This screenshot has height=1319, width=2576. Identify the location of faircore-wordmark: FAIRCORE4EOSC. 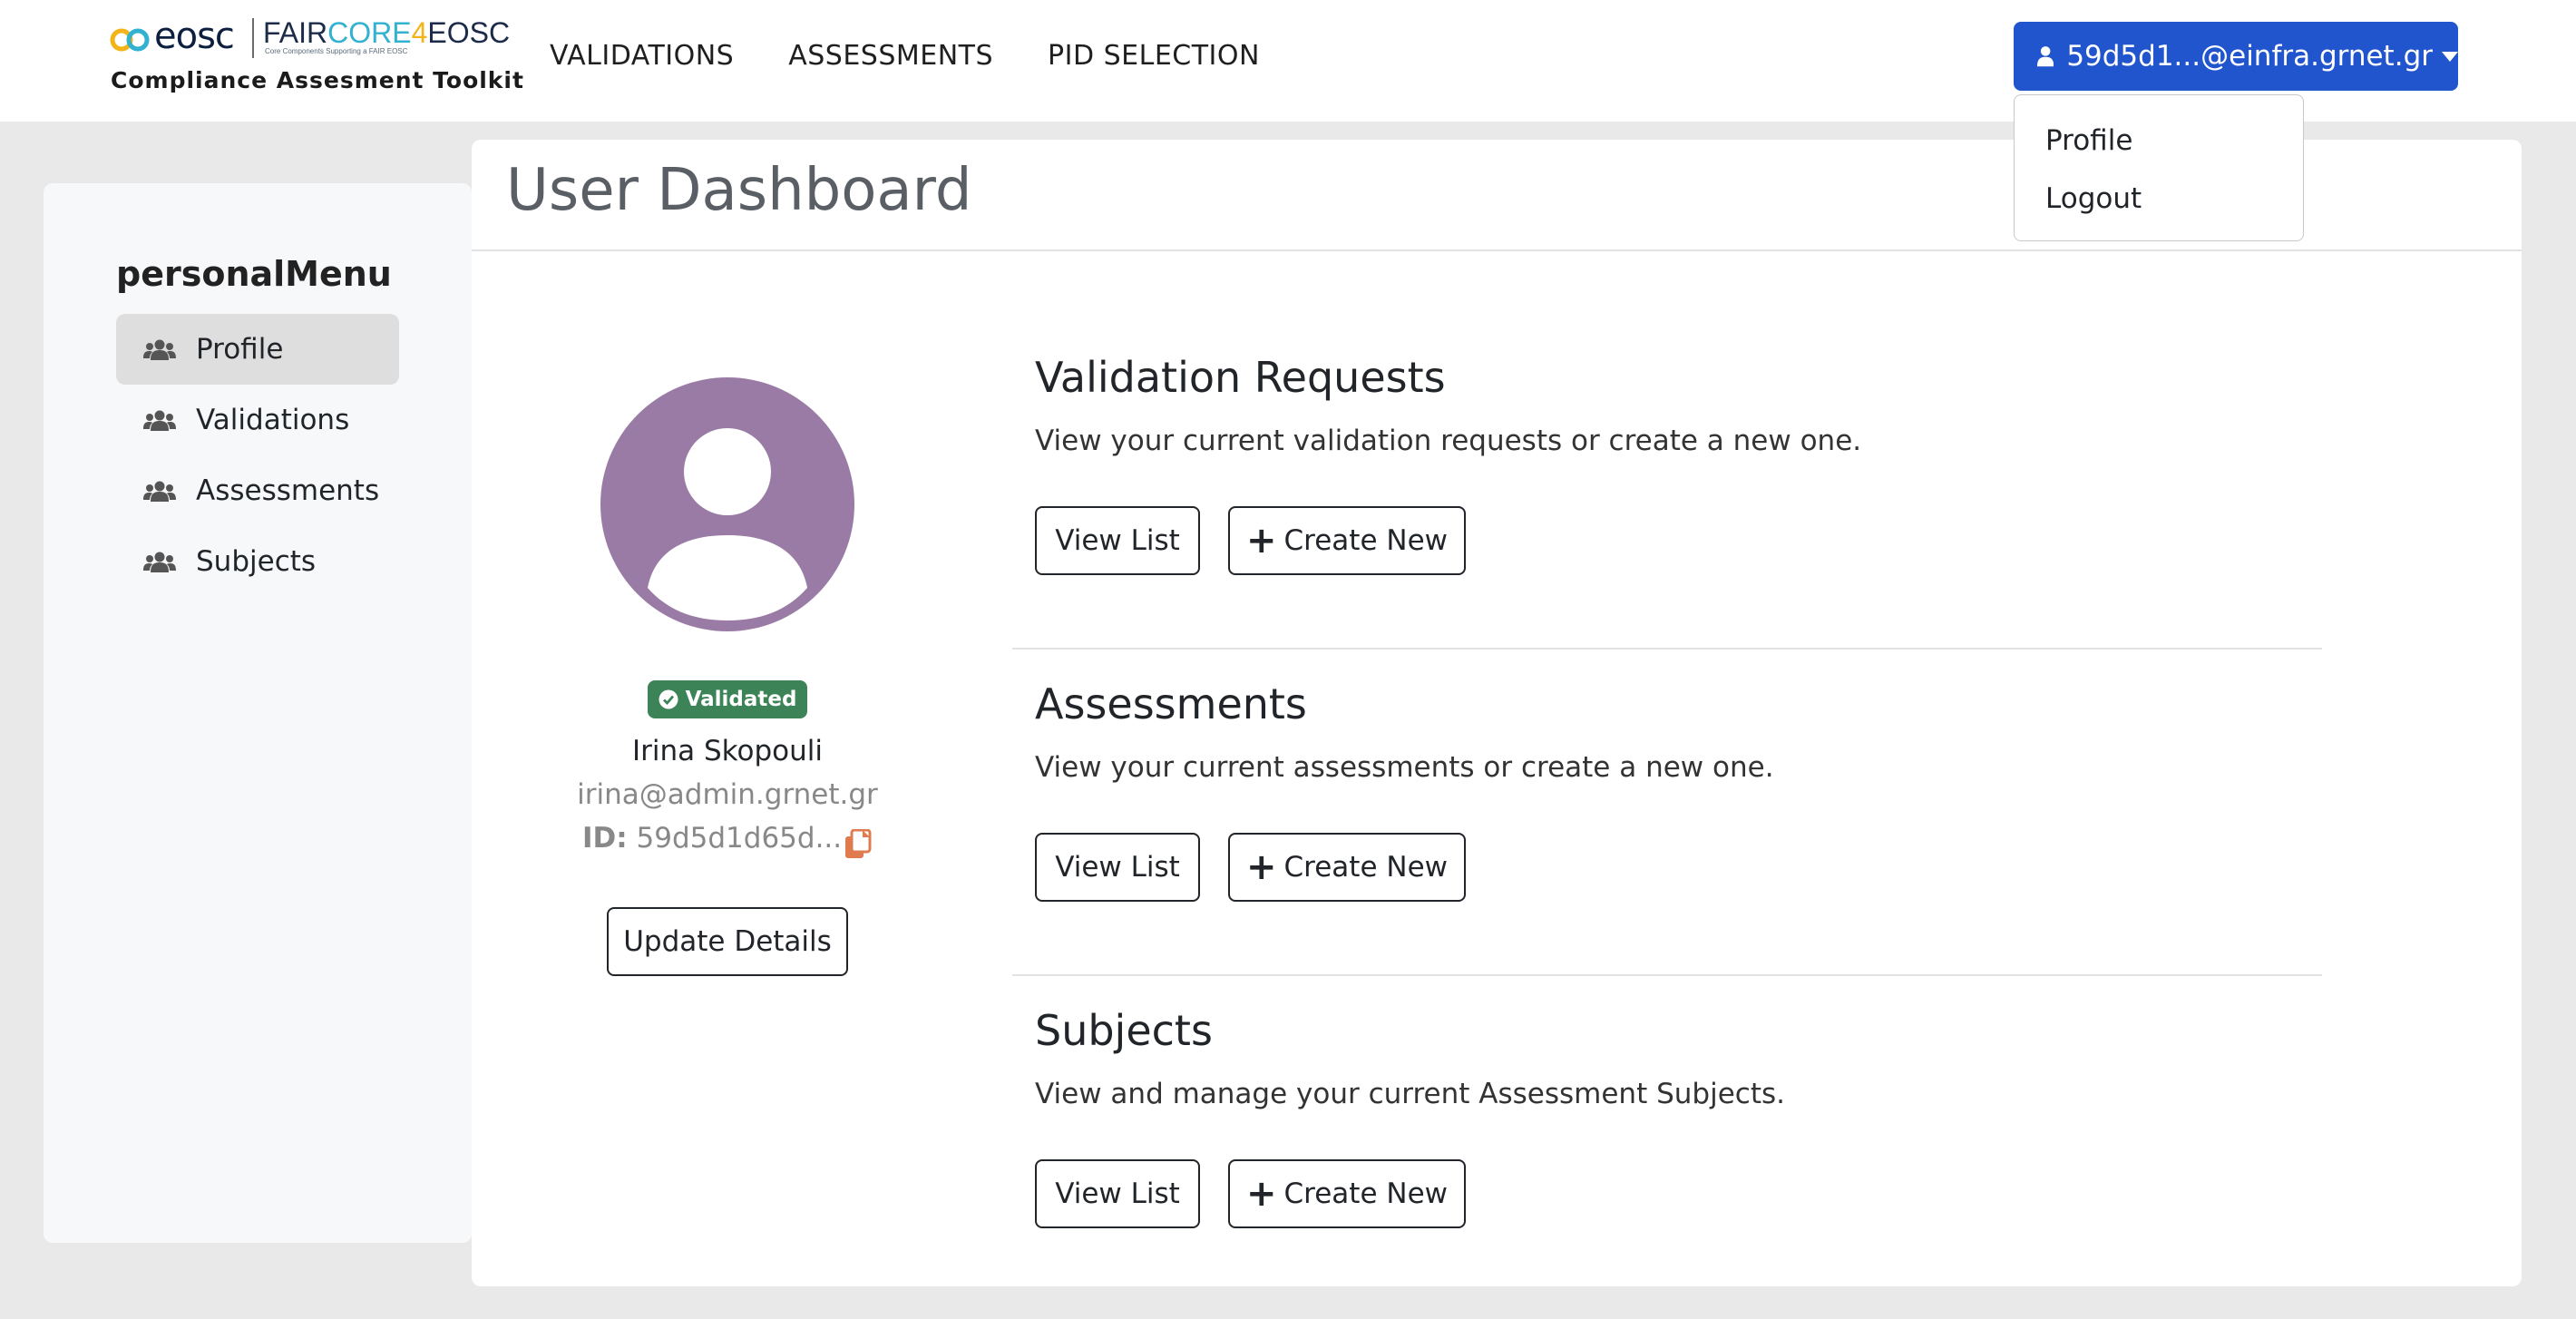
(387, 32).